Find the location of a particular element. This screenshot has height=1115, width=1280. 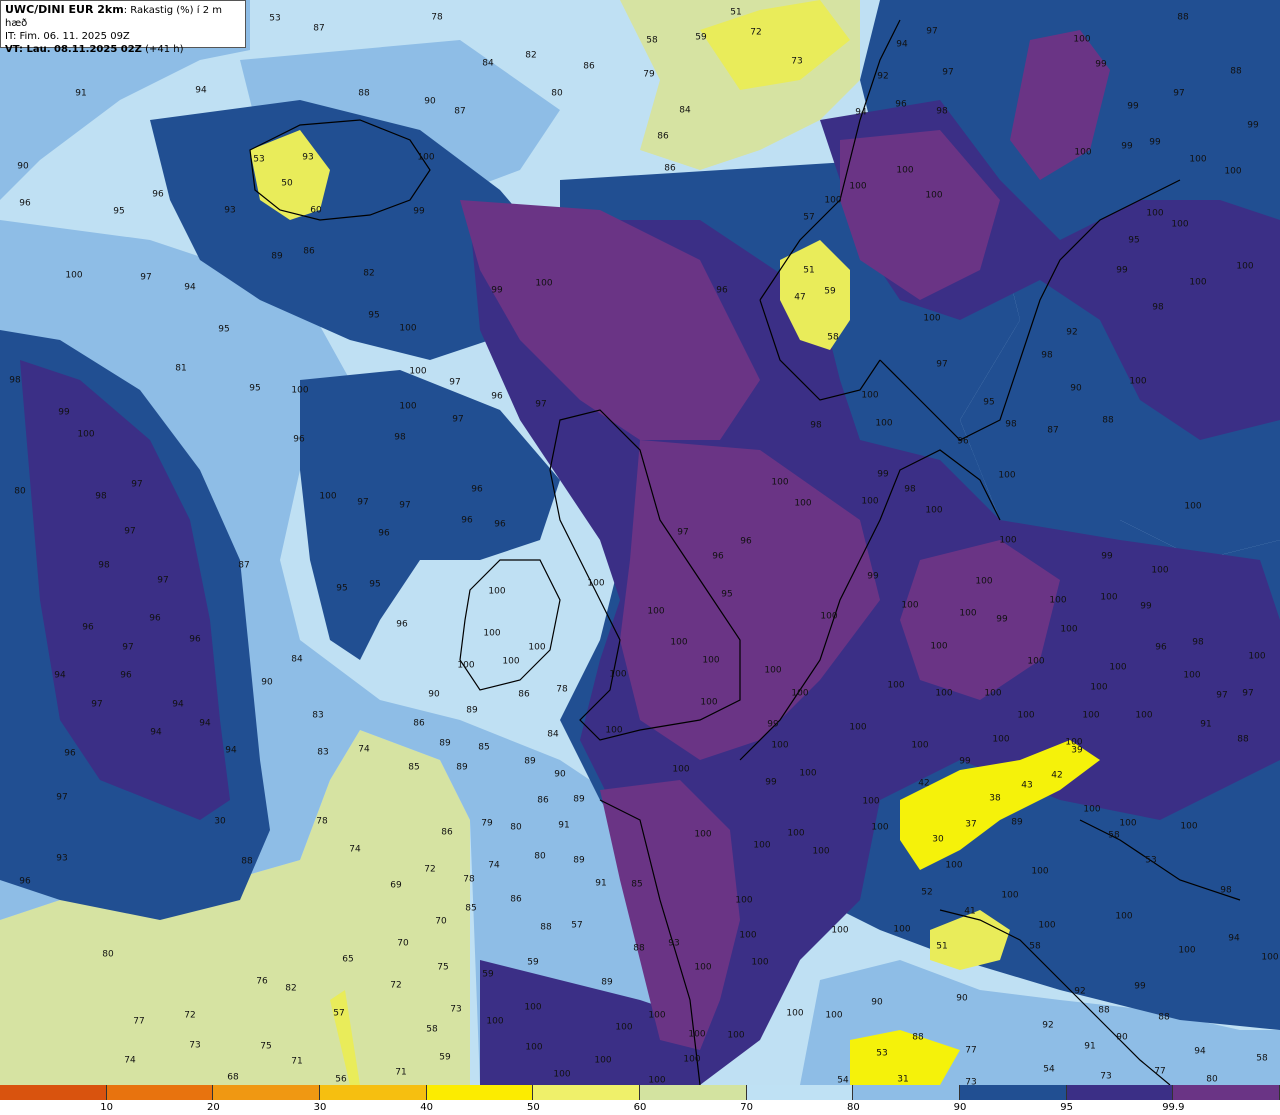

value-label: 79 is located at coordinates (487, 823).